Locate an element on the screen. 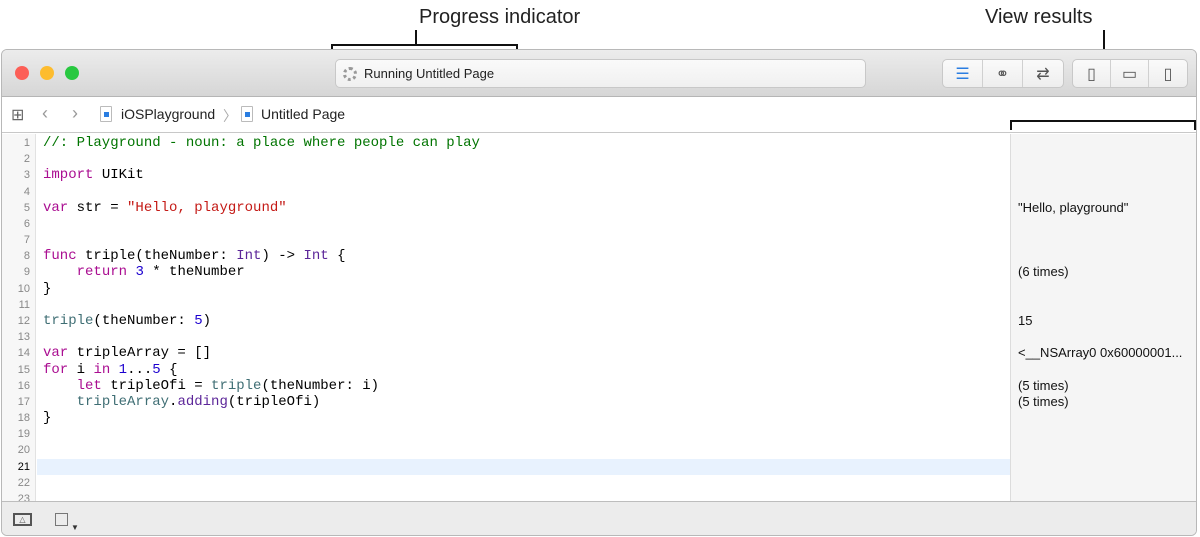 The width and height of the screenshot is (1200, 537). page-file-icon is located at coordinates (247, 114).